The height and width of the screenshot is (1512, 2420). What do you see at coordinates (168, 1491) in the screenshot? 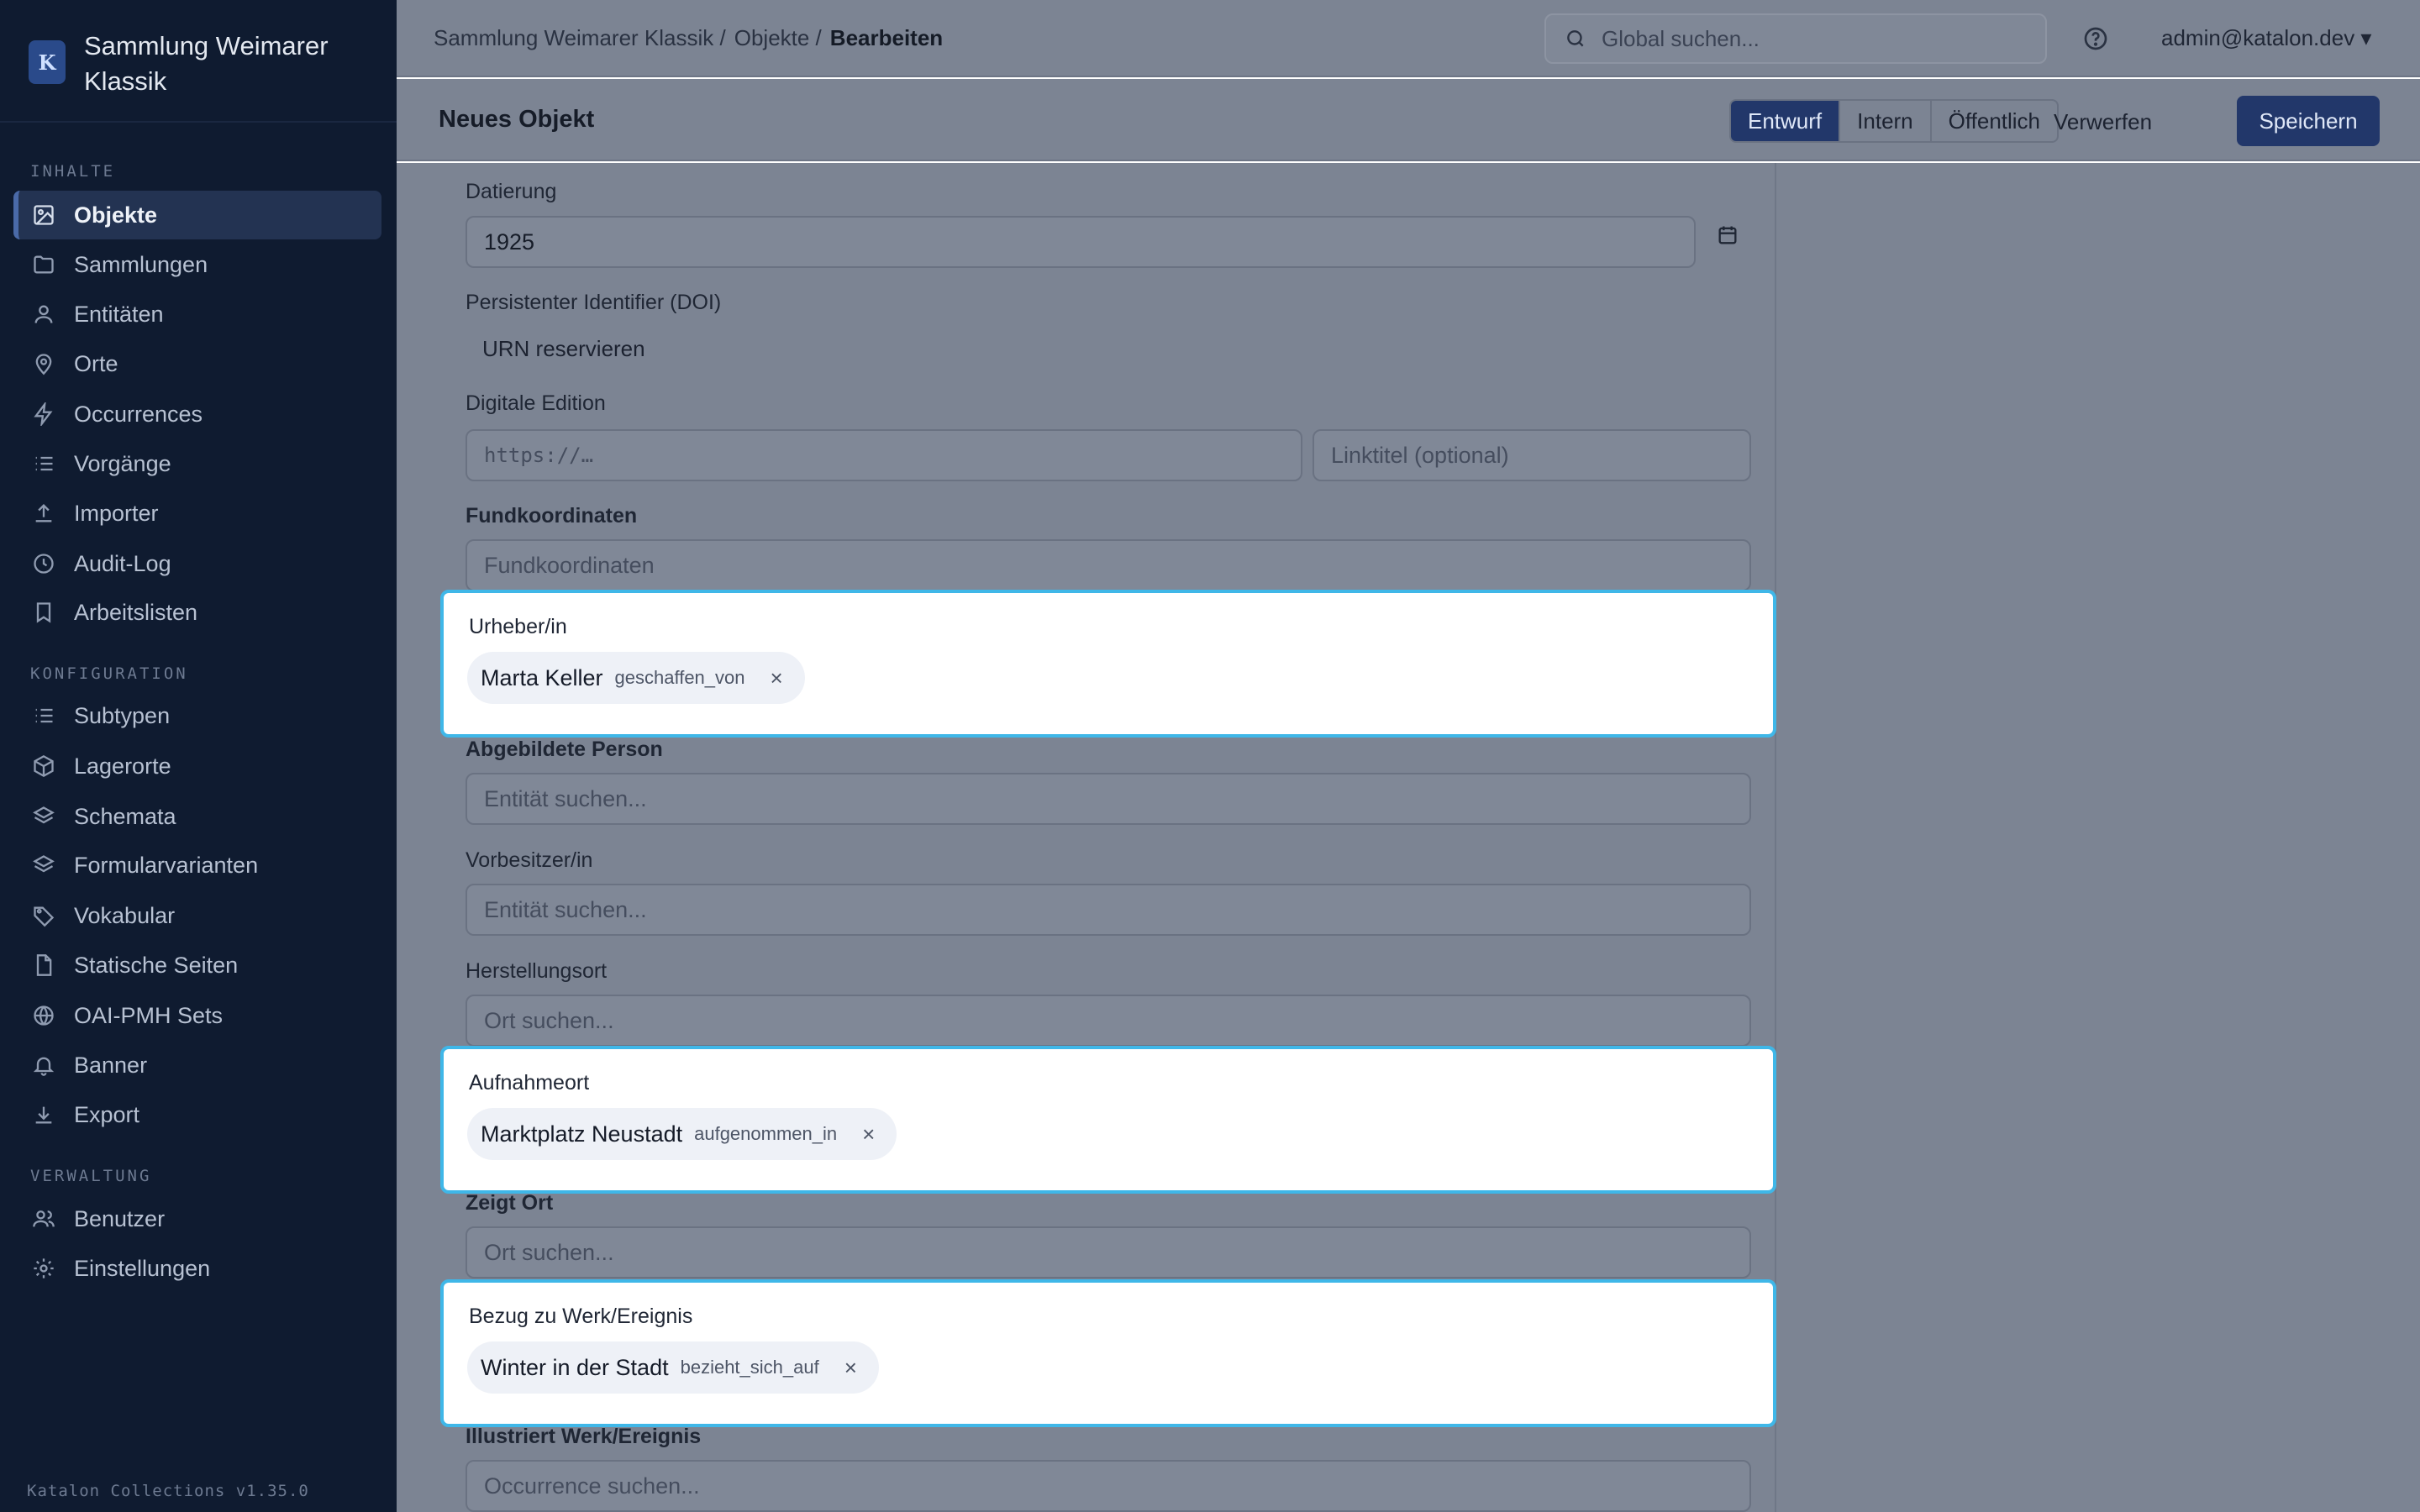
I see `app-version: Katalon Collections v1.35.0` at bounding box center [168, 1491].